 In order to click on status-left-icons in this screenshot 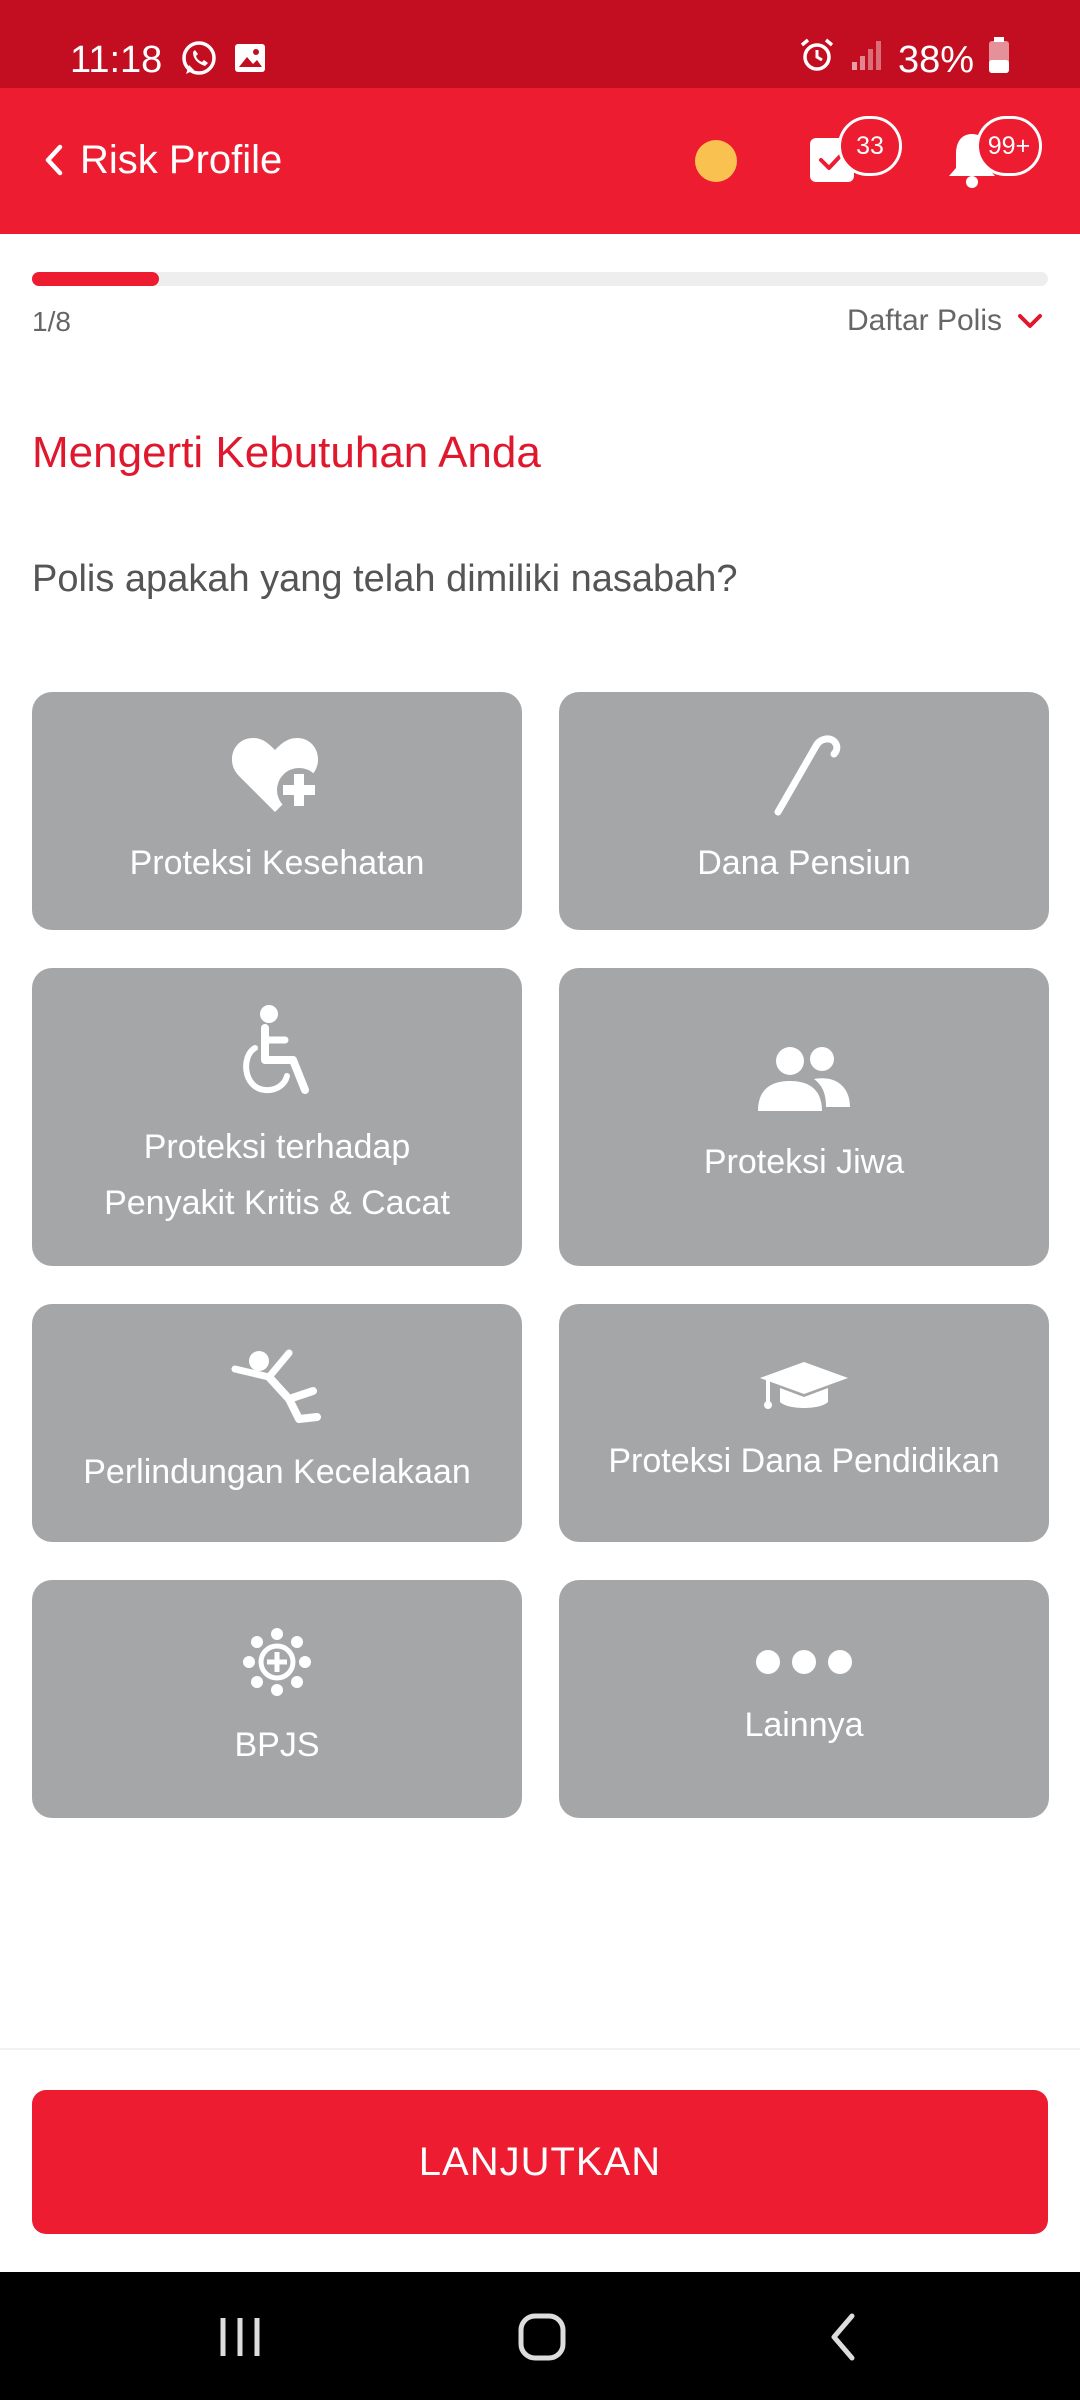, I will do `click(224, 61)`.